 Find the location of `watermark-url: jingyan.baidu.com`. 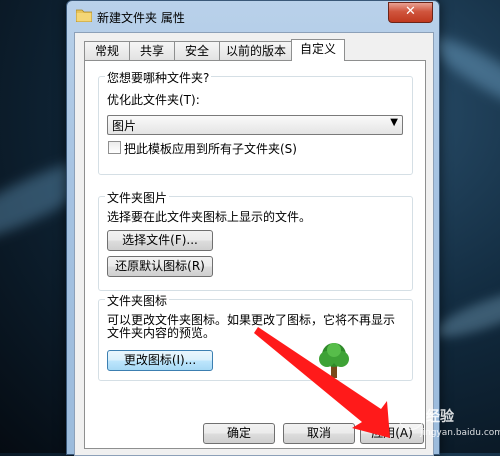

watermark-url: jingyan.baidu.com is located at coordinates (460, 433).